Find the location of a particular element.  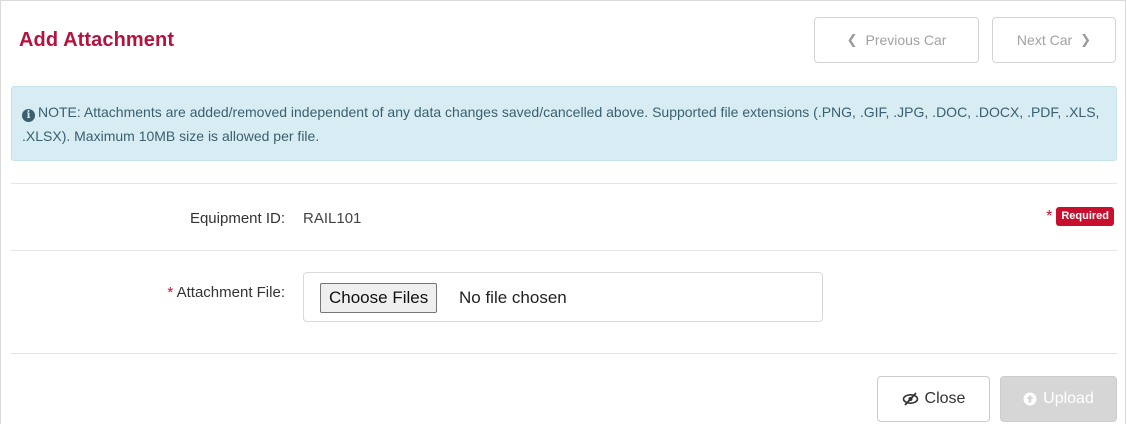

next-car-label: Next Car is located at coordinates (1044, 40).